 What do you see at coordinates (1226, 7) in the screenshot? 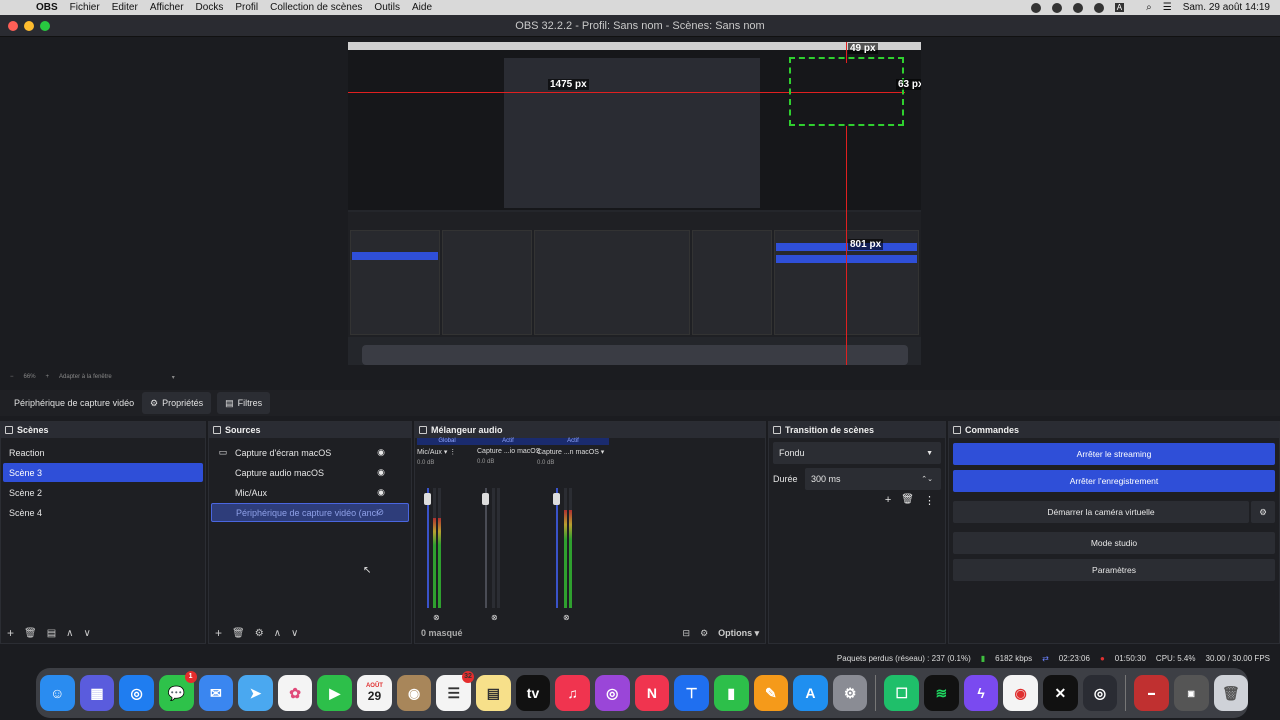
I see `clock: Sam. 29 août 14:19` at bounding box center [1226, 7].